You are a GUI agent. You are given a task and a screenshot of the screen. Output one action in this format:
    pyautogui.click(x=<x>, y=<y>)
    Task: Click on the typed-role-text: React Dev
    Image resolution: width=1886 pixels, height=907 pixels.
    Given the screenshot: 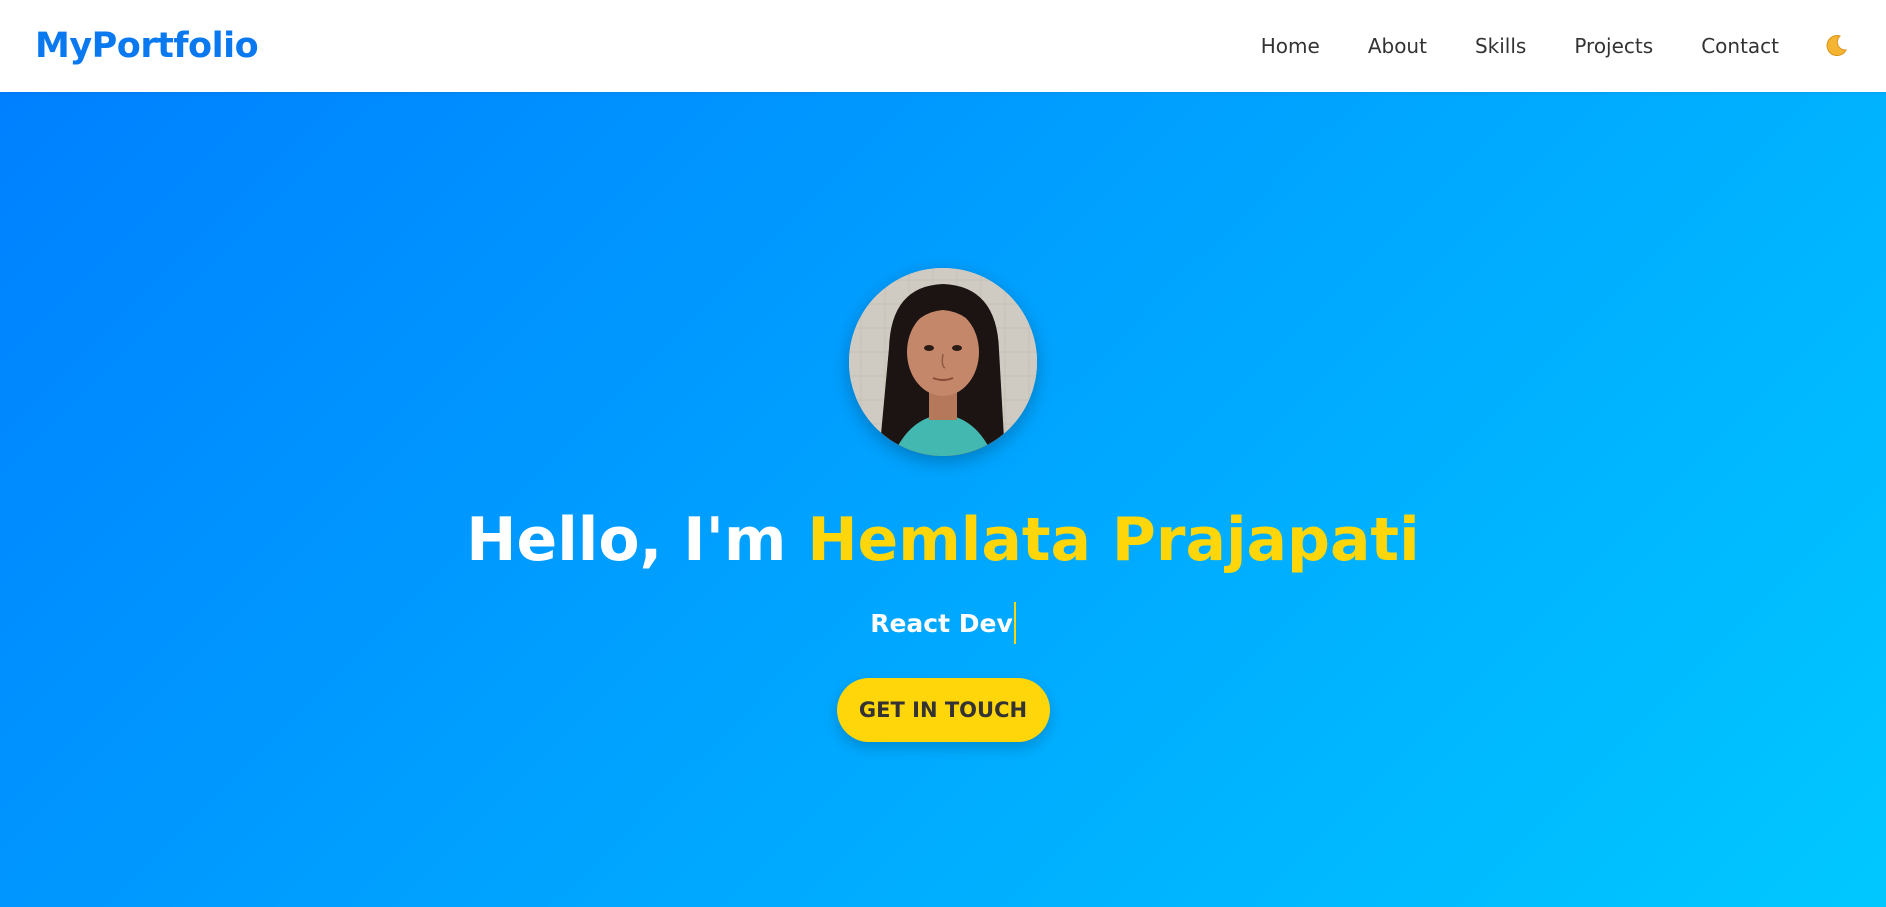 What is the action you would take?
    pyautogui.click(x=941, y=623)
    